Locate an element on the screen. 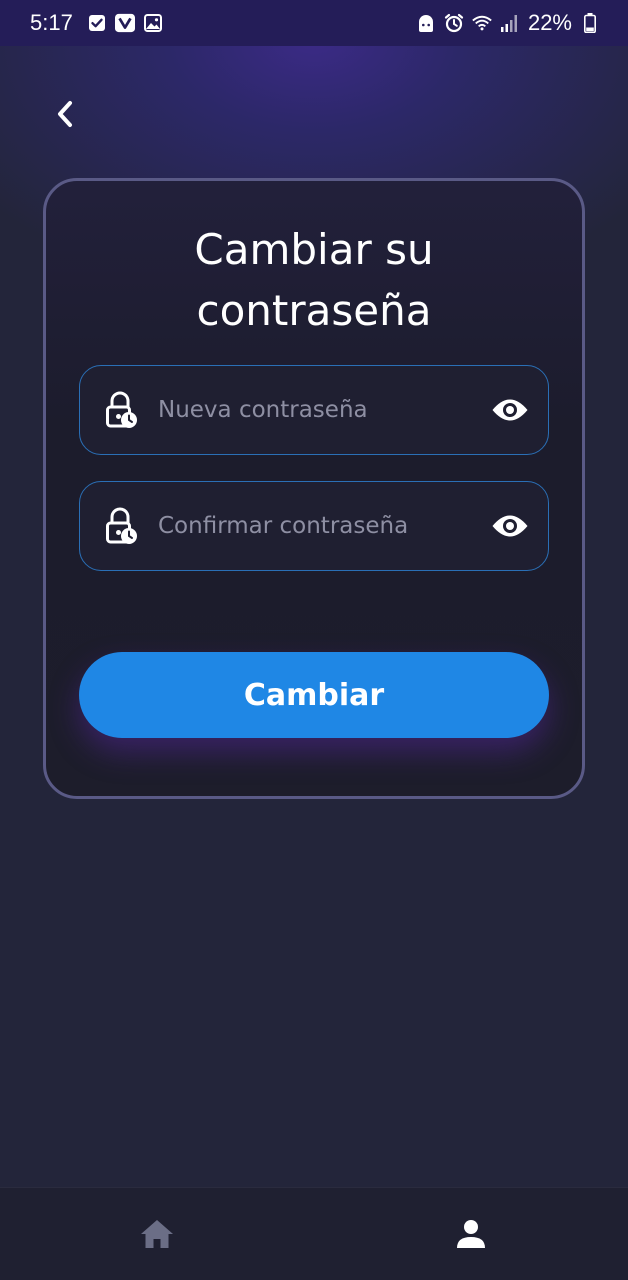  status-time: 5:17 is located at coordinates (51, 22).